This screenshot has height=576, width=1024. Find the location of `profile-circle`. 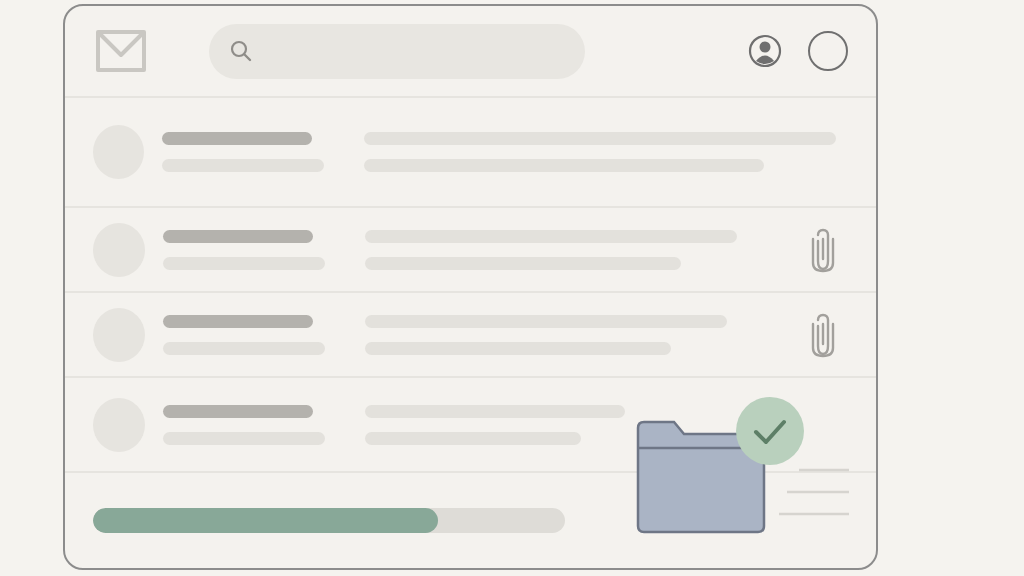

profile-circle is located at coordinates (828, 51).